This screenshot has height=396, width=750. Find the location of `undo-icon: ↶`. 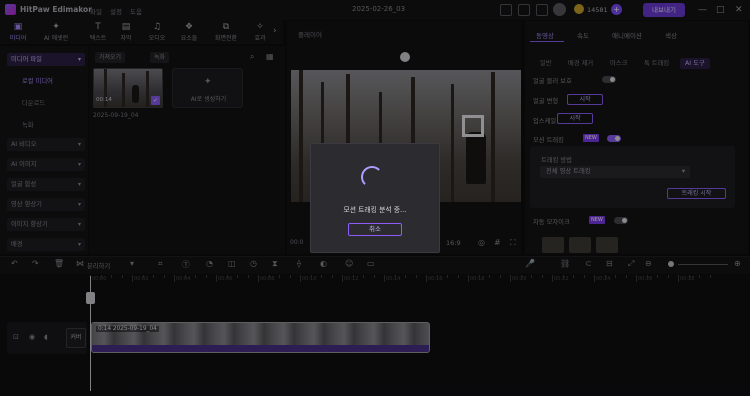

undo-icon: ↶ is located at coordinates (14, 263).